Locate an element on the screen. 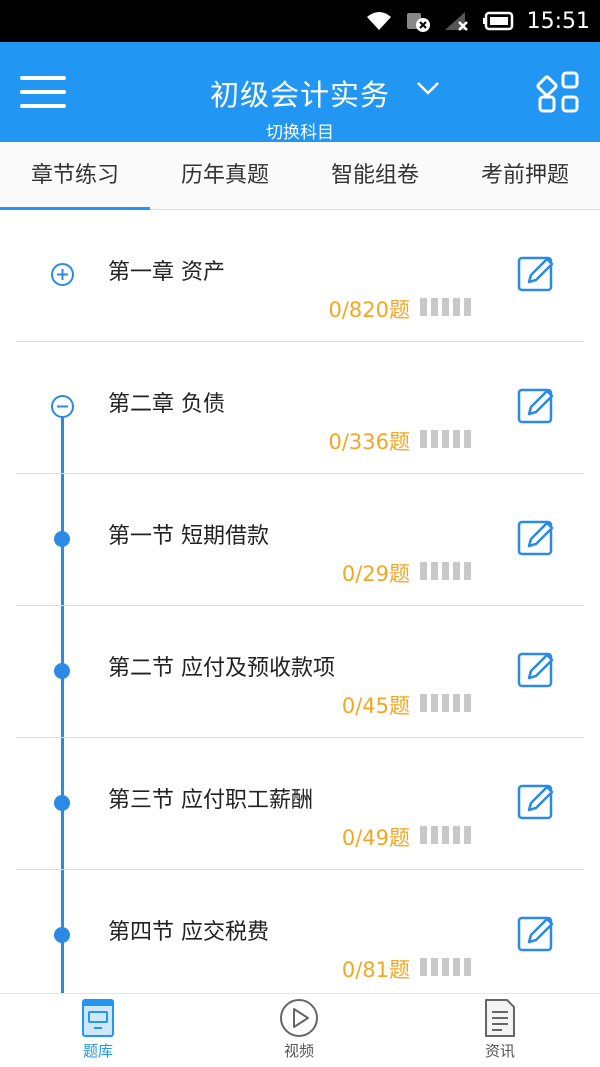 The height and width of the screenshot is (1067, 600). status-bar: 15:51 is located at coordinates (300, 21).